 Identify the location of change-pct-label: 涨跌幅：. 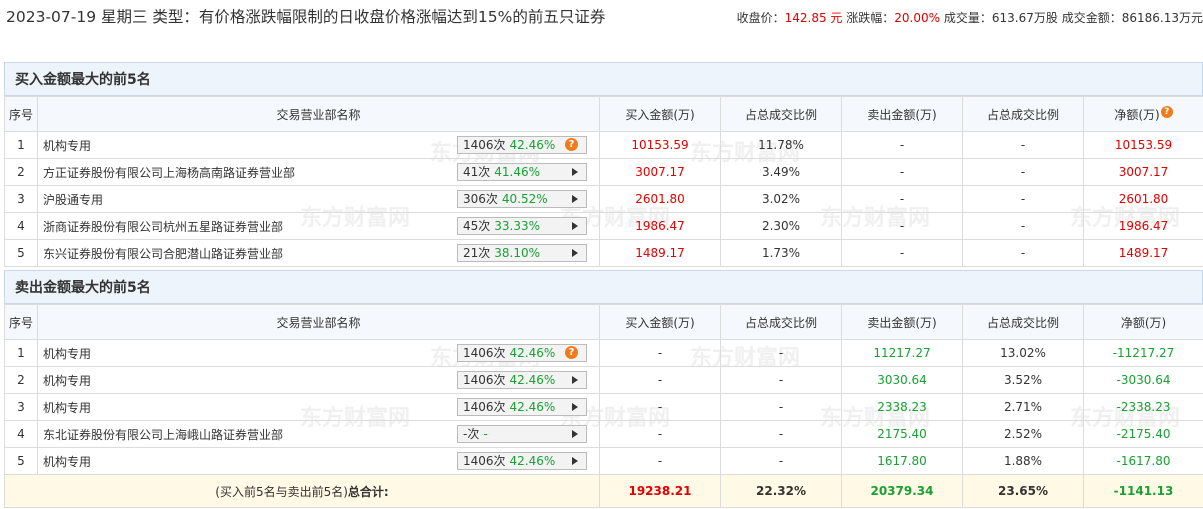
(870, 18).